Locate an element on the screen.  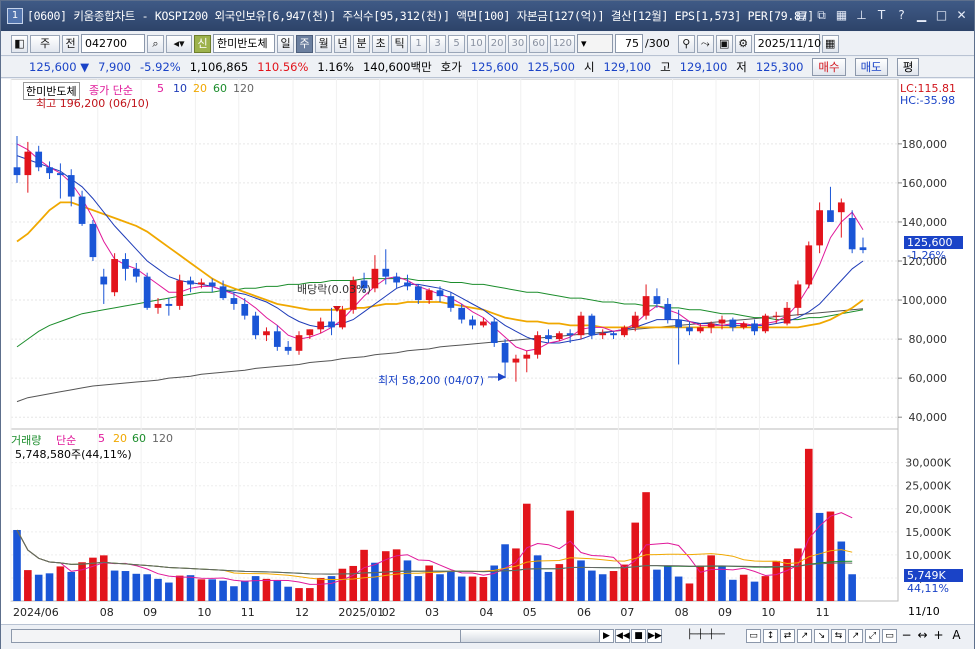
close-icon: ✕ is located at coordinates (961, 15).